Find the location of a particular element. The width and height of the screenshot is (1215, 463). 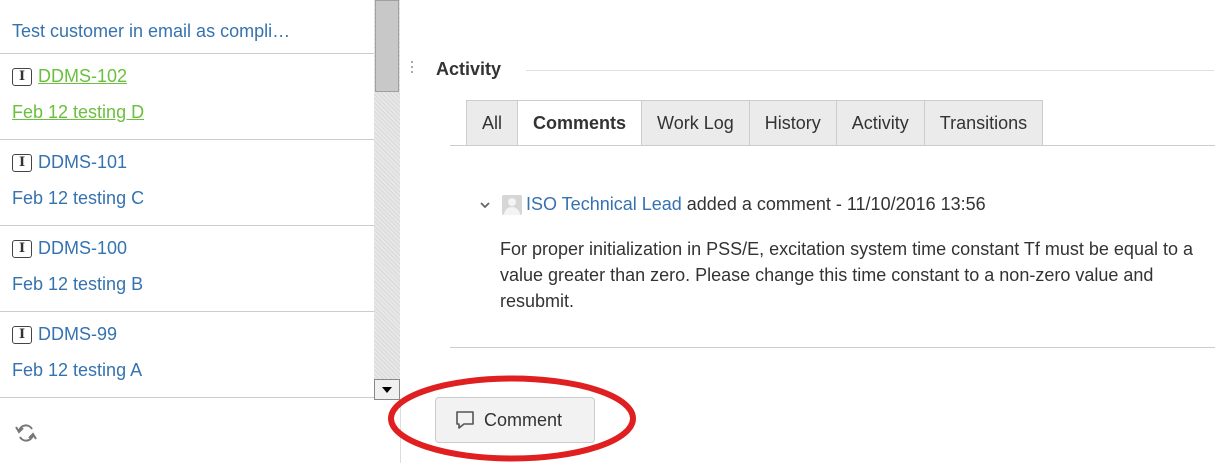

list-scrollbar is located at coordinates (387, 200).